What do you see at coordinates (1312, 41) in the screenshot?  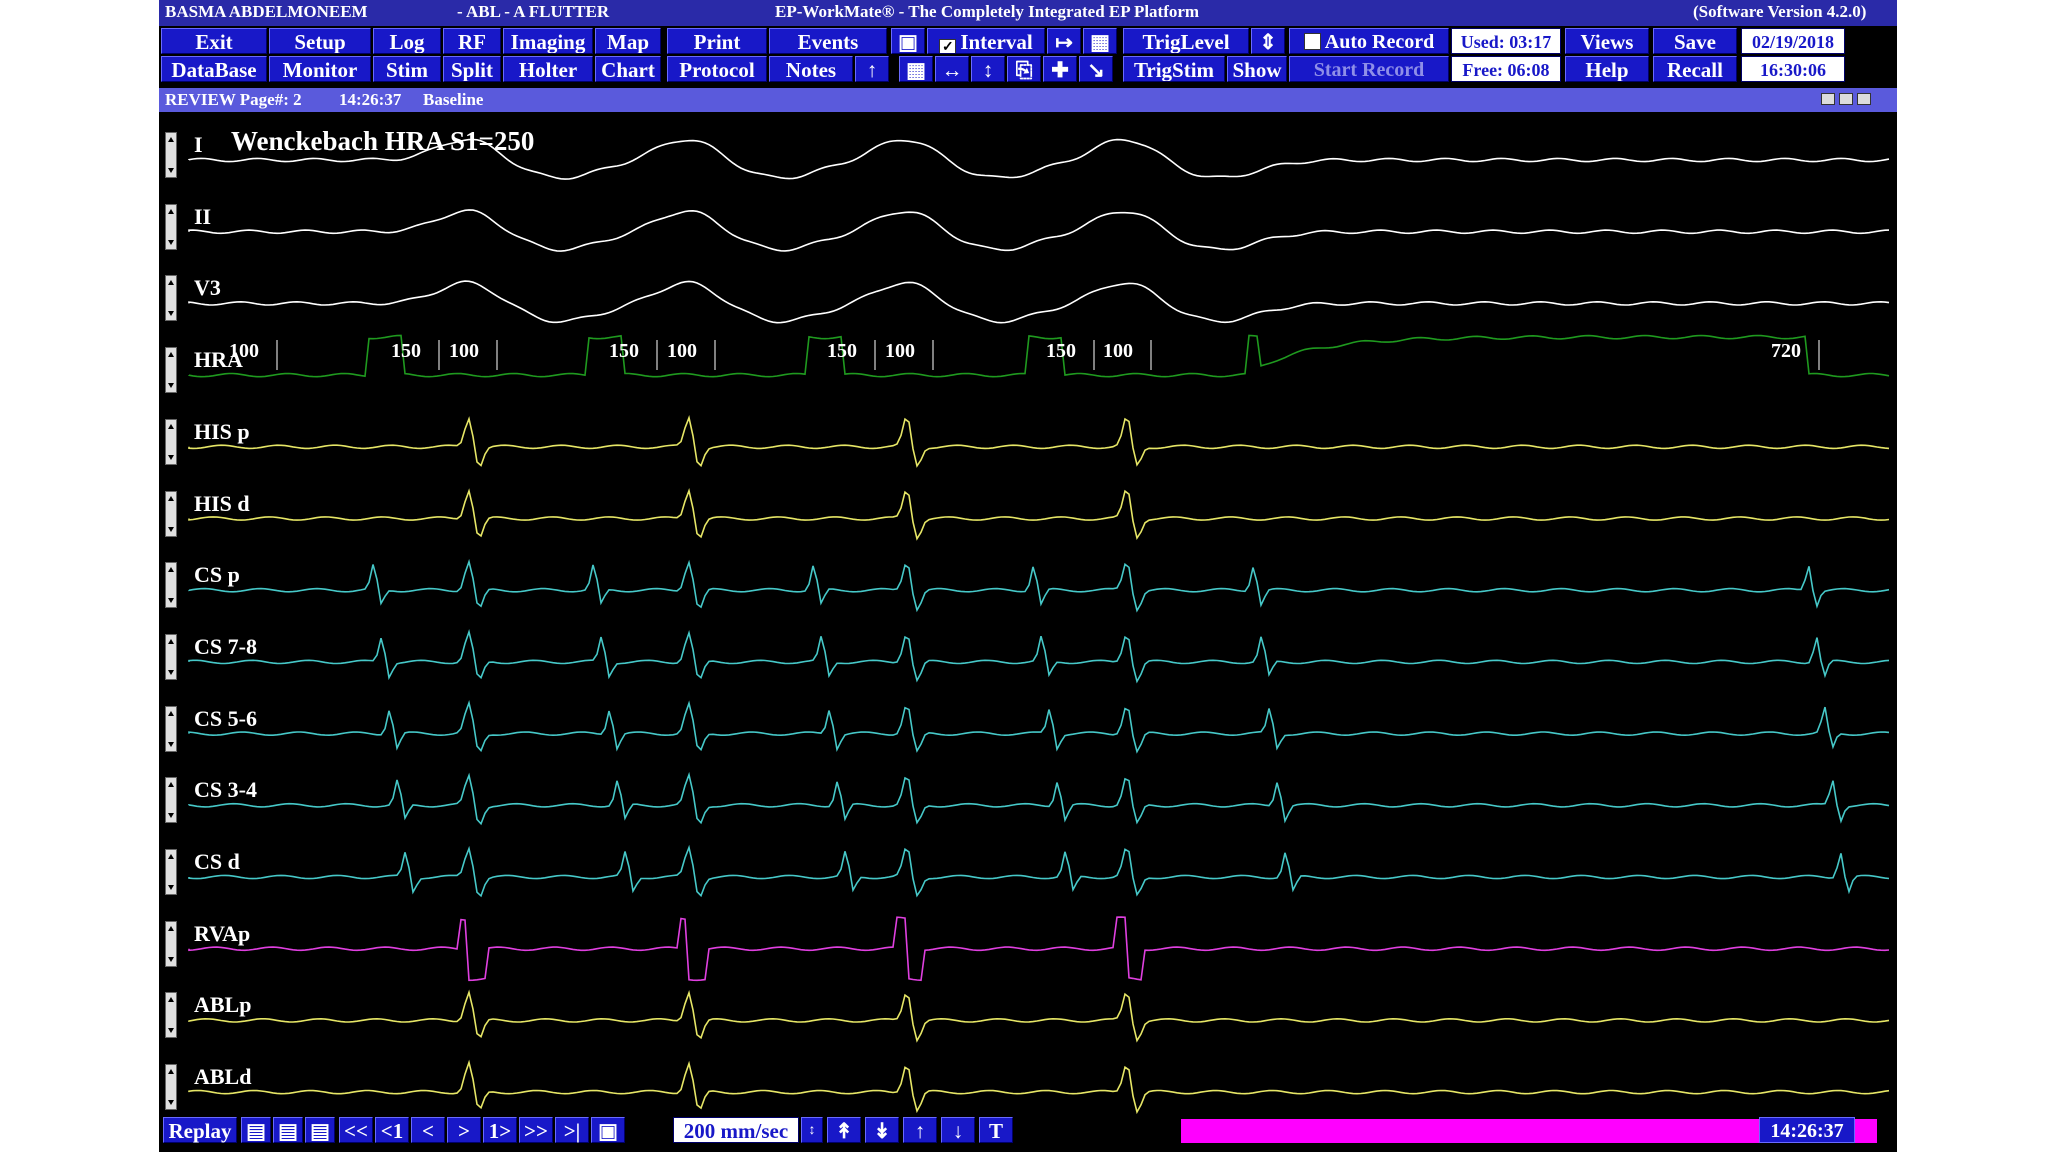 I see `auto-record-checkbox` at bounding box center [1312, 41].